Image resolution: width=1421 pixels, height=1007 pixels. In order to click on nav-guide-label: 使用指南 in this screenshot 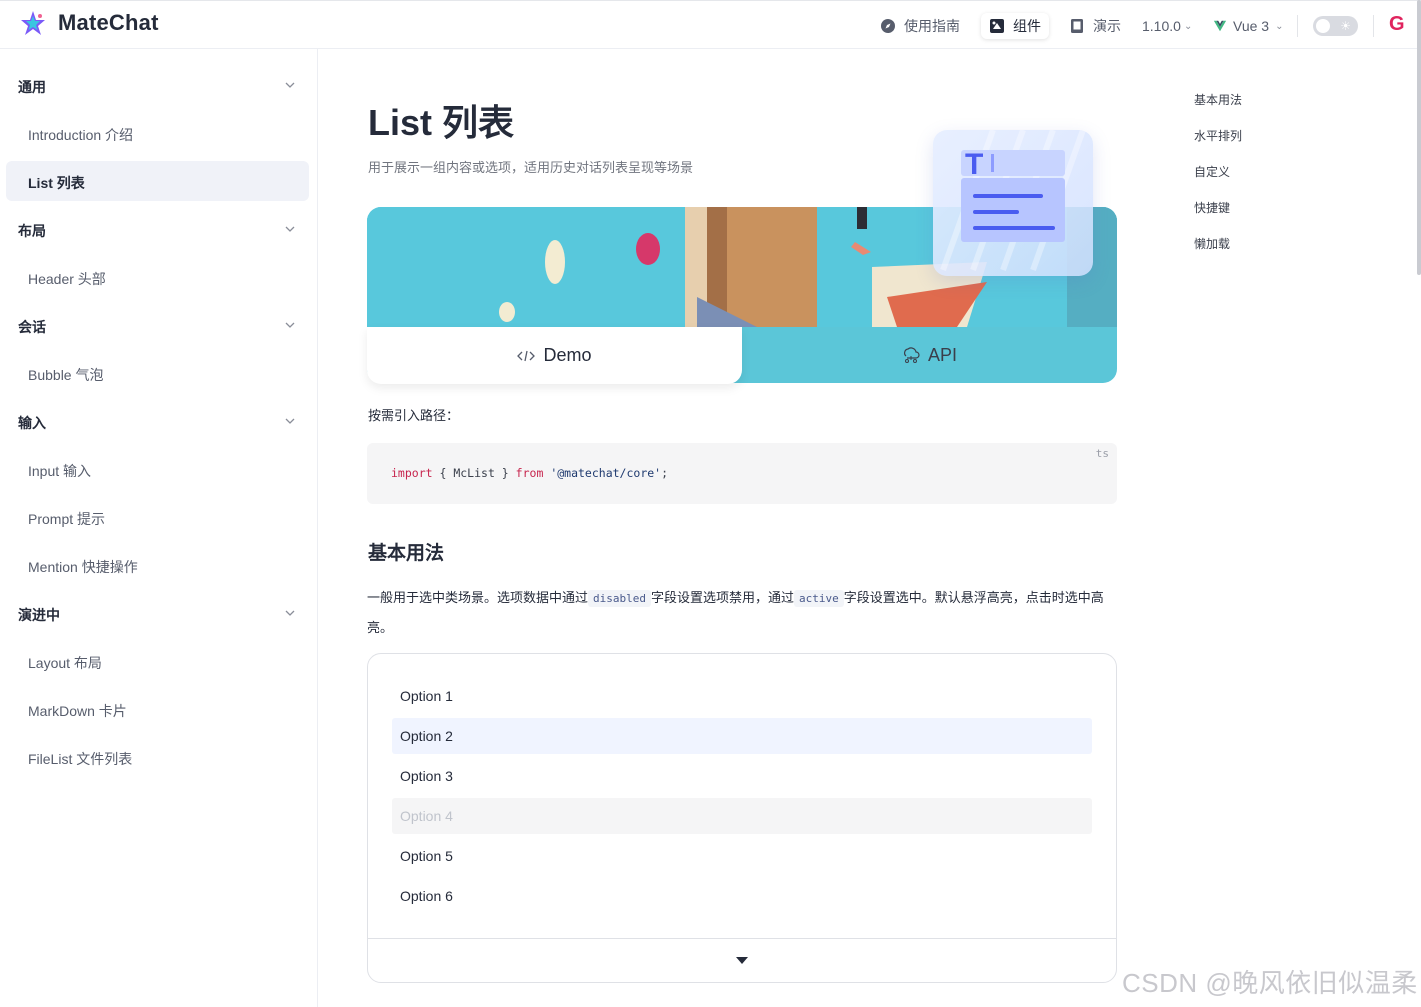, I will do `click(932, 26)`.